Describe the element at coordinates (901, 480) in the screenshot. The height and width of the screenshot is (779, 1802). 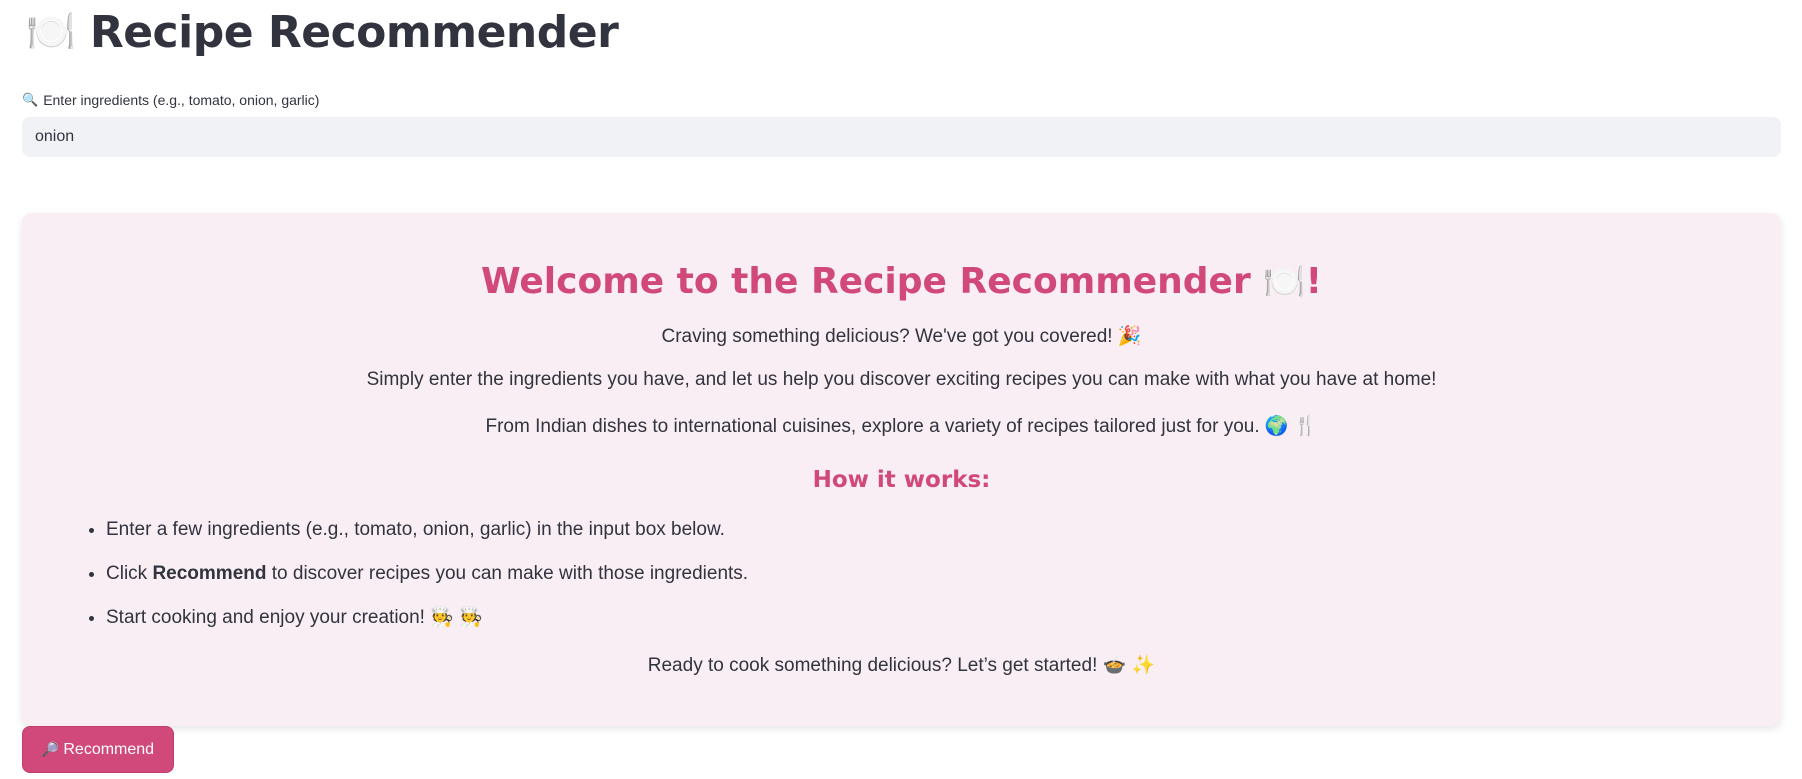
I see `how-it-works-title: How it works:` at that location.